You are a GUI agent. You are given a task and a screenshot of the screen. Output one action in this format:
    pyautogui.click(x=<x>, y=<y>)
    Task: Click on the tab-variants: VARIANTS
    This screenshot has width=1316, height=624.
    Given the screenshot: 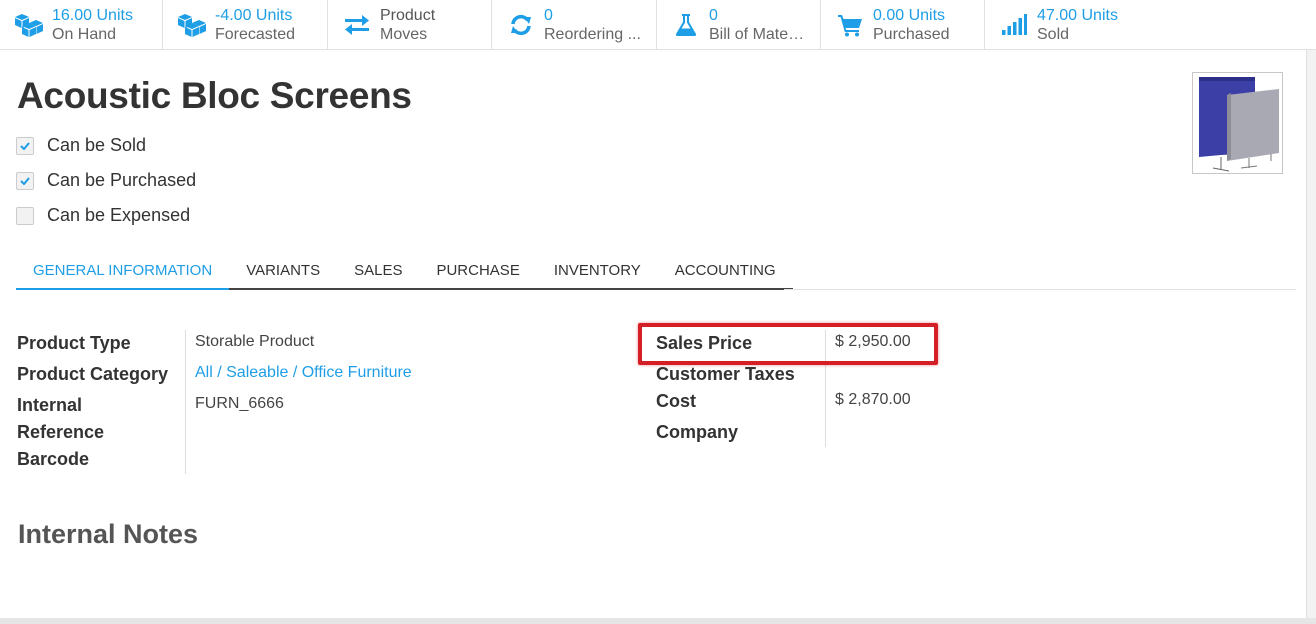 What is the action you would take?
    pyautogui.click(x=283, y=270)
    